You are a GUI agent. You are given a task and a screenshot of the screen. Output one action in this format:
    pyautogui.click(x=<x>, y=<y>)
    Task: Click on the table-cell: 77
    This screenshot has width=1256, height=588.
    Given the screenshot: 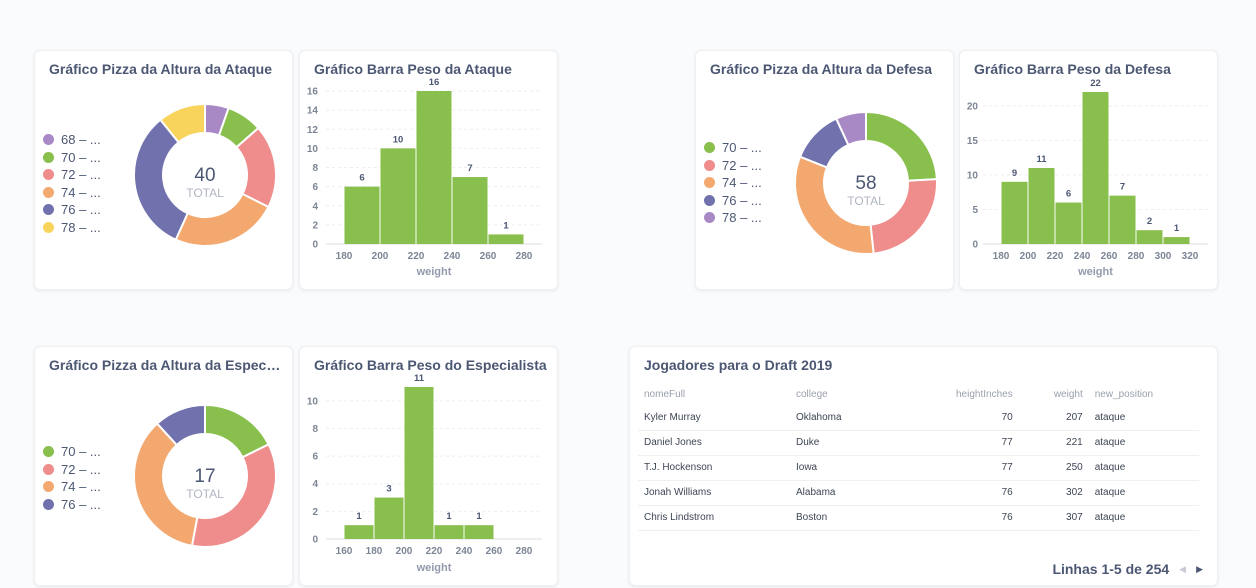 What is the action you would take?
    pyautogui.click(x=984, y=443)
    